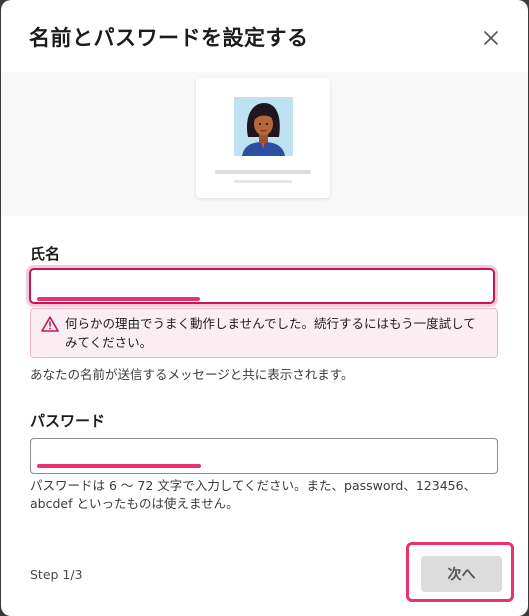 The image size is (529, 616). What do you see at coordinates (461, 574) in the screenshot?
I see `next-button: 次へ` at bounding box center [461, 574].